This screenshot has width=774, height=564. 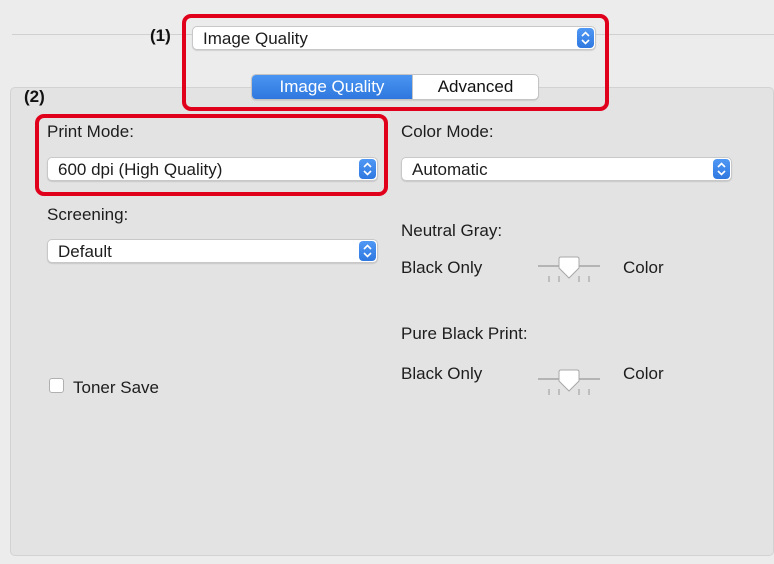 What do you see at coordinates (395, 62) in the screenshot?
I see `callout-1-highlight` at bounding box center [395, 62].